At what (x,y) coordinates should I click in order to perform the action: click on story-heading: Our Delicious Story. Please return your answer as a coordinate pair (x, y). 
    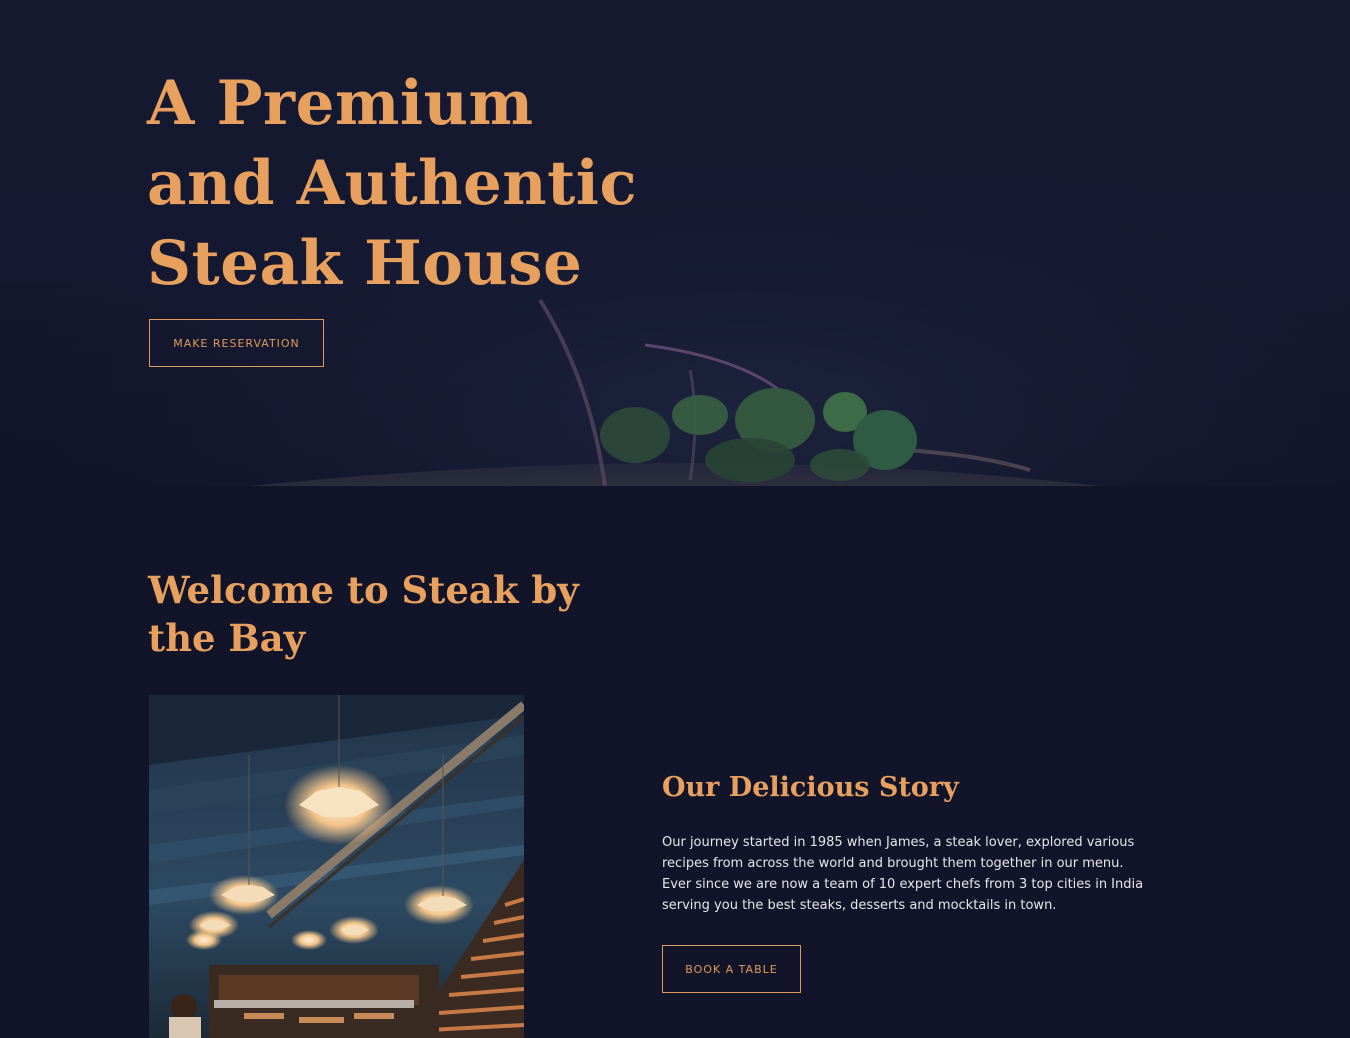
    Looking at the image, I should click on (810, 787).